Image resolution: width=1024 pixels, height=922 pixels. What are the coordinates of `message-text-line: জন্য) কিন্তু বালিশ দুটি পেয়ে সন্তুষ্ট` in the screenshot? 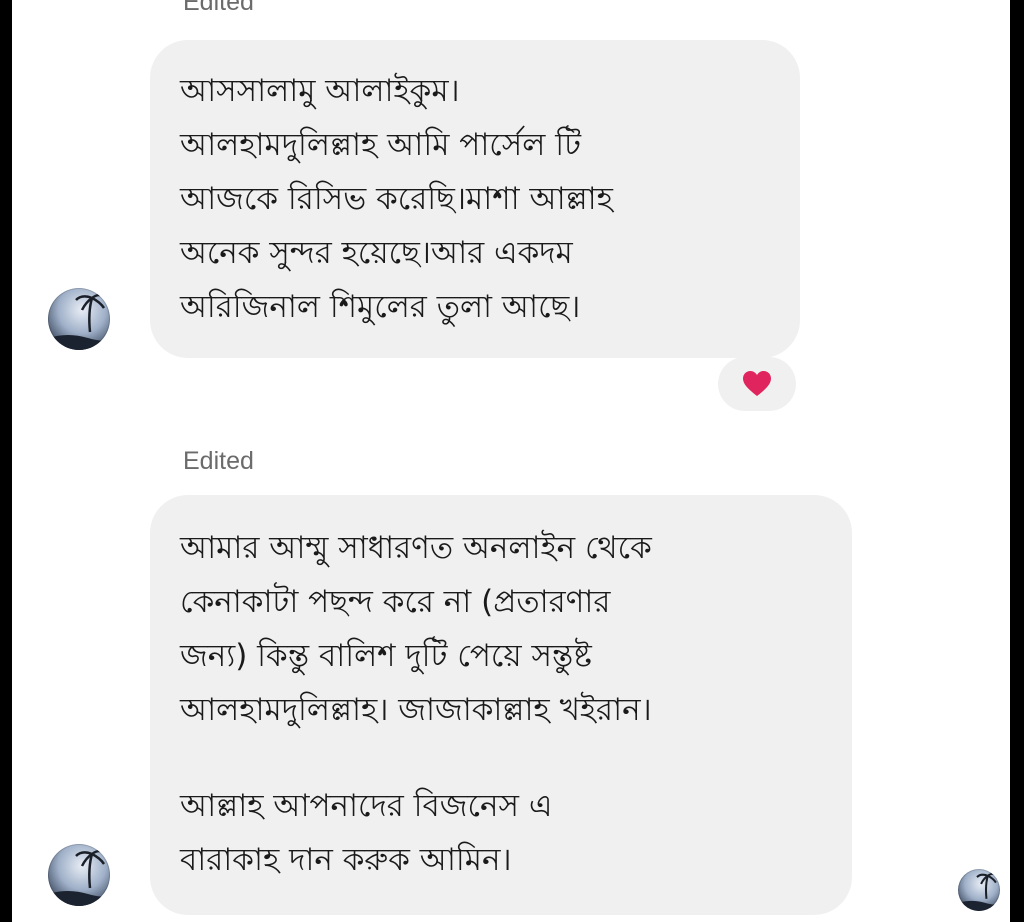 It's located at (386, 656).